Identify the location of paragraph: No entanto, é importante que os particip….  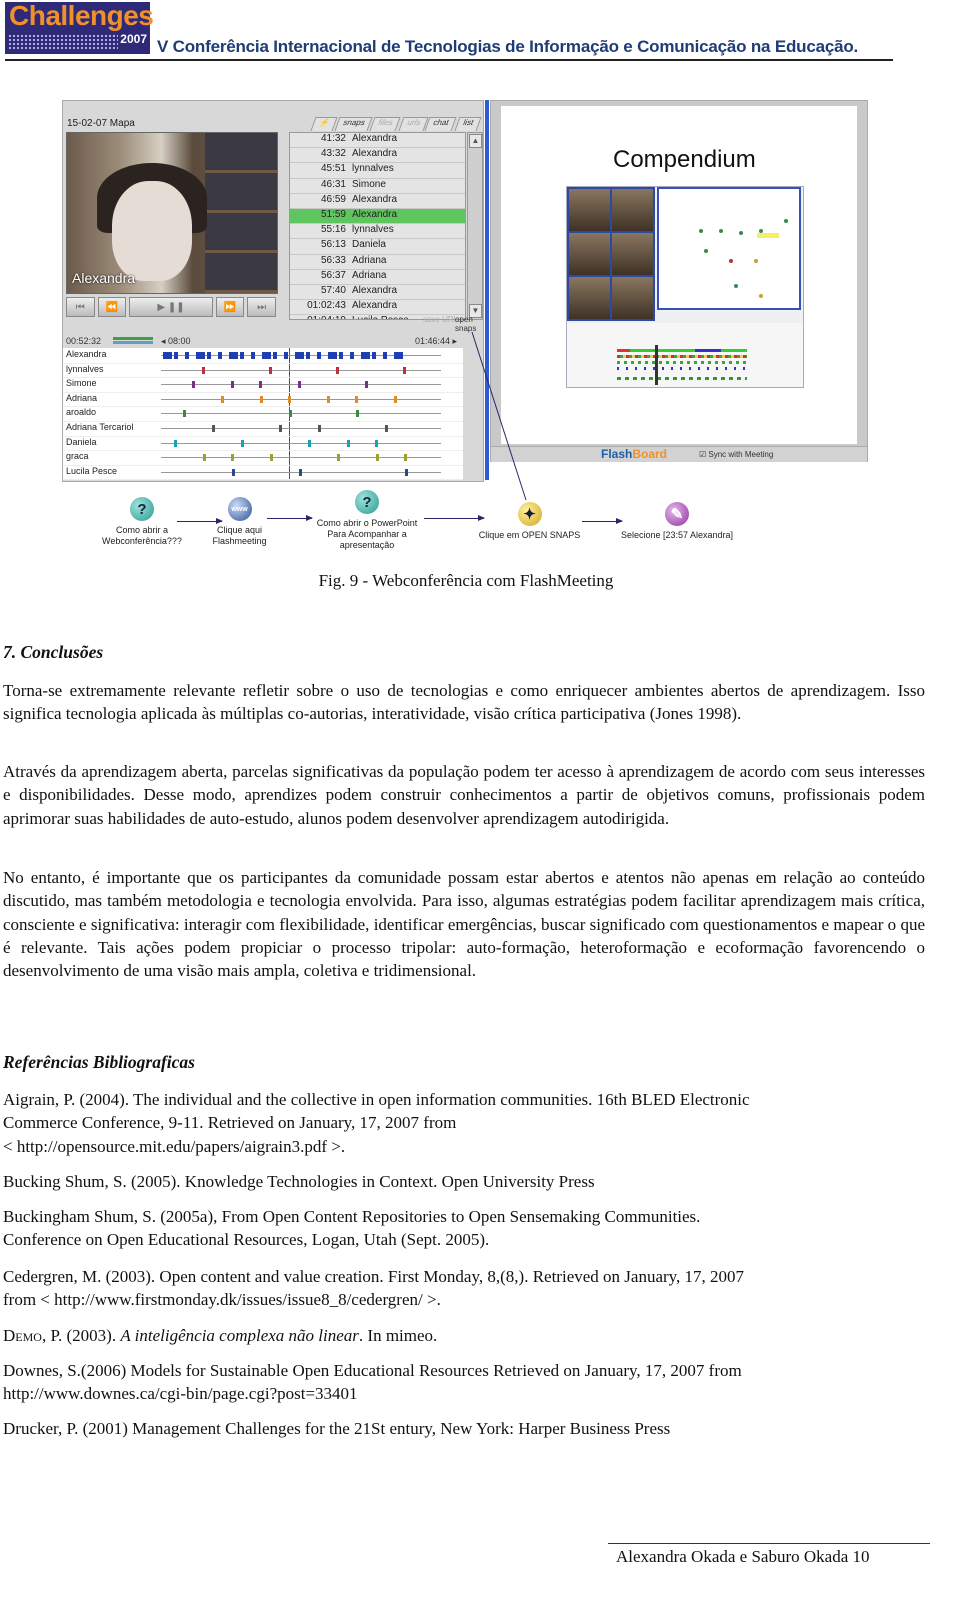
(464, 924).